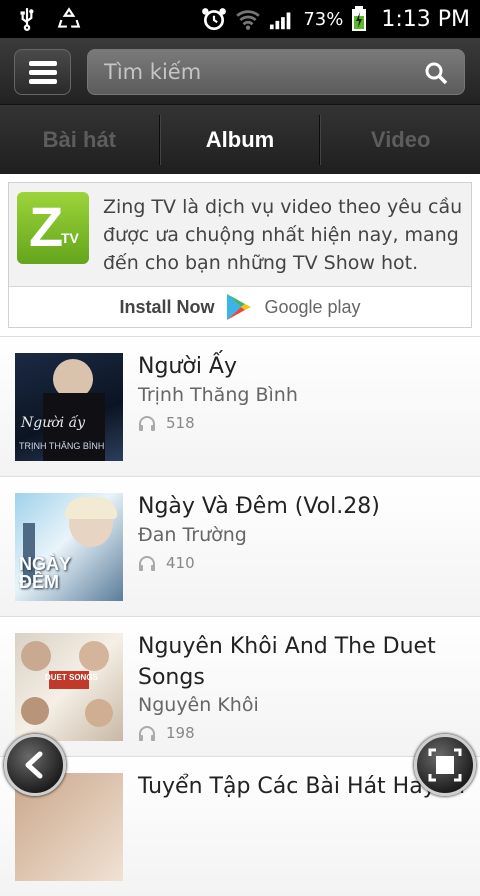  I want to click on play-count: 518, so click(166, 423).